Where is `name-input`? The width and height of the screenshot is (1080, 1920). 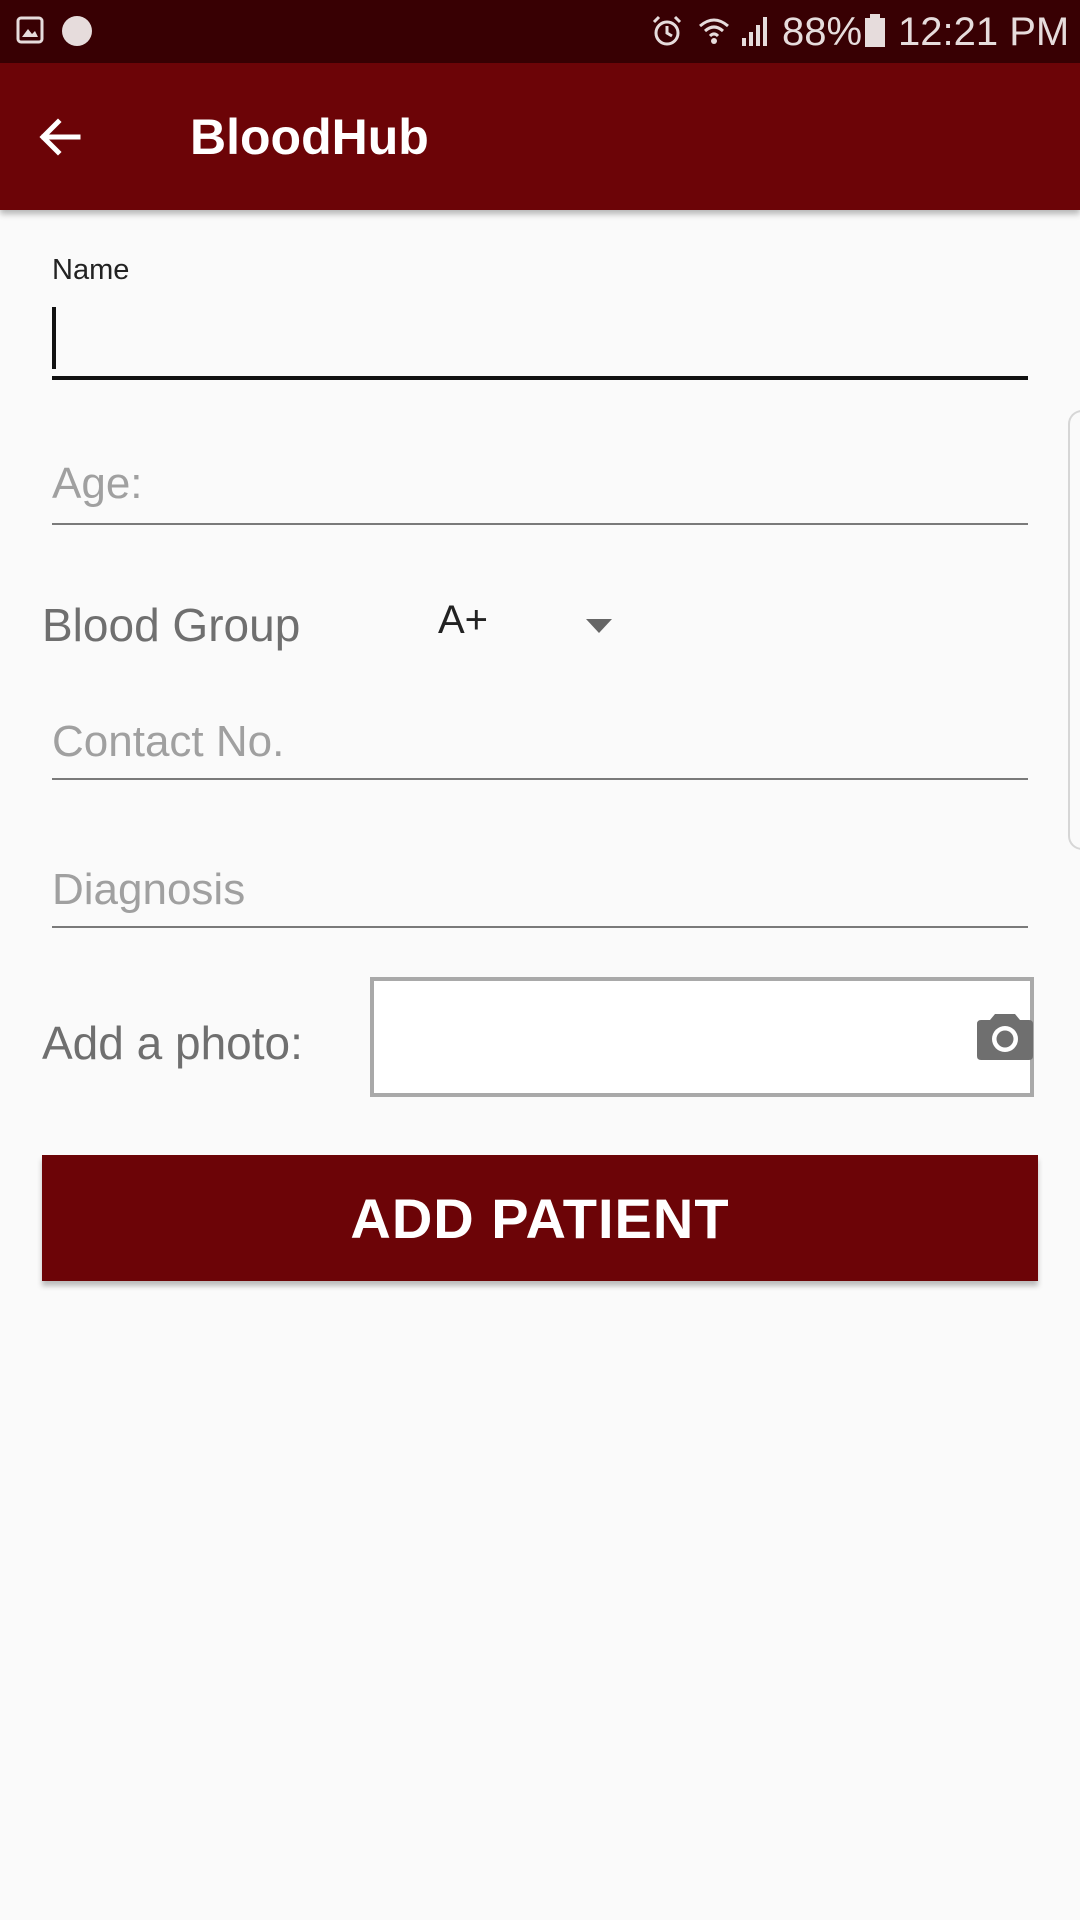 name-input is located at coordinates (540, 336).